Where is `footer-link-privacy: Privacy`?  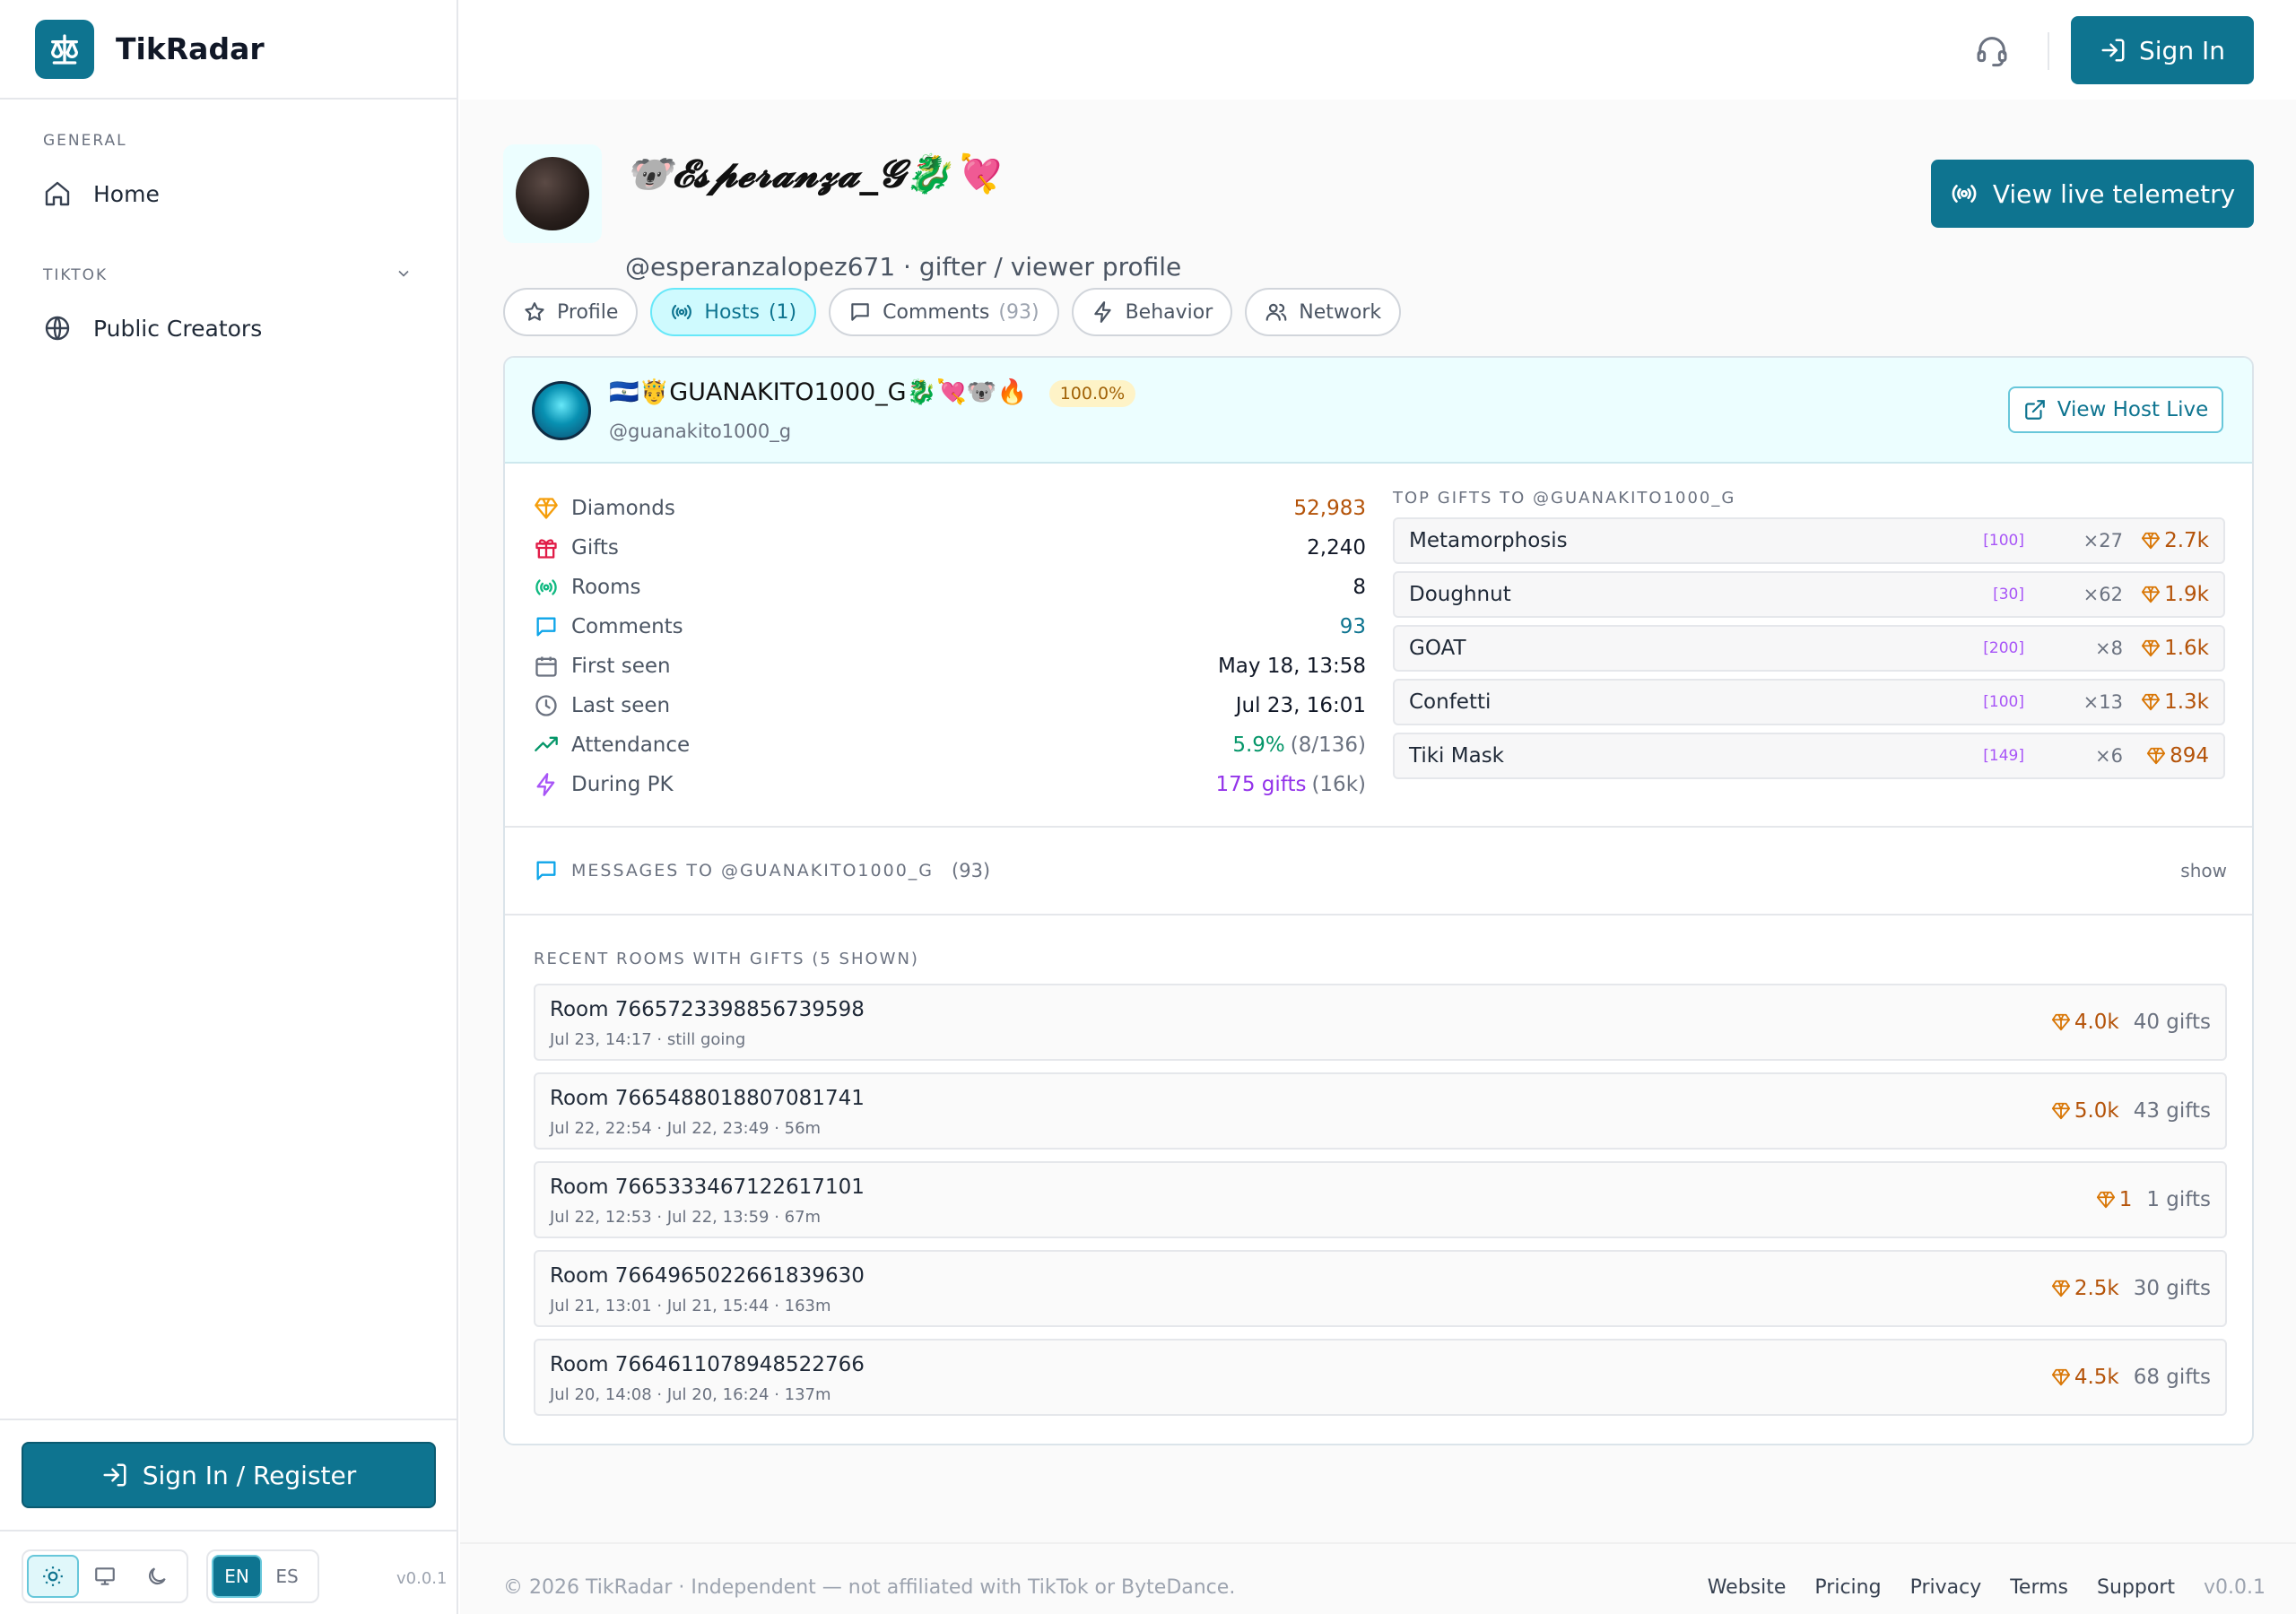
footer-link-privacy: Privacy is located at coordinates (1946, 1587).